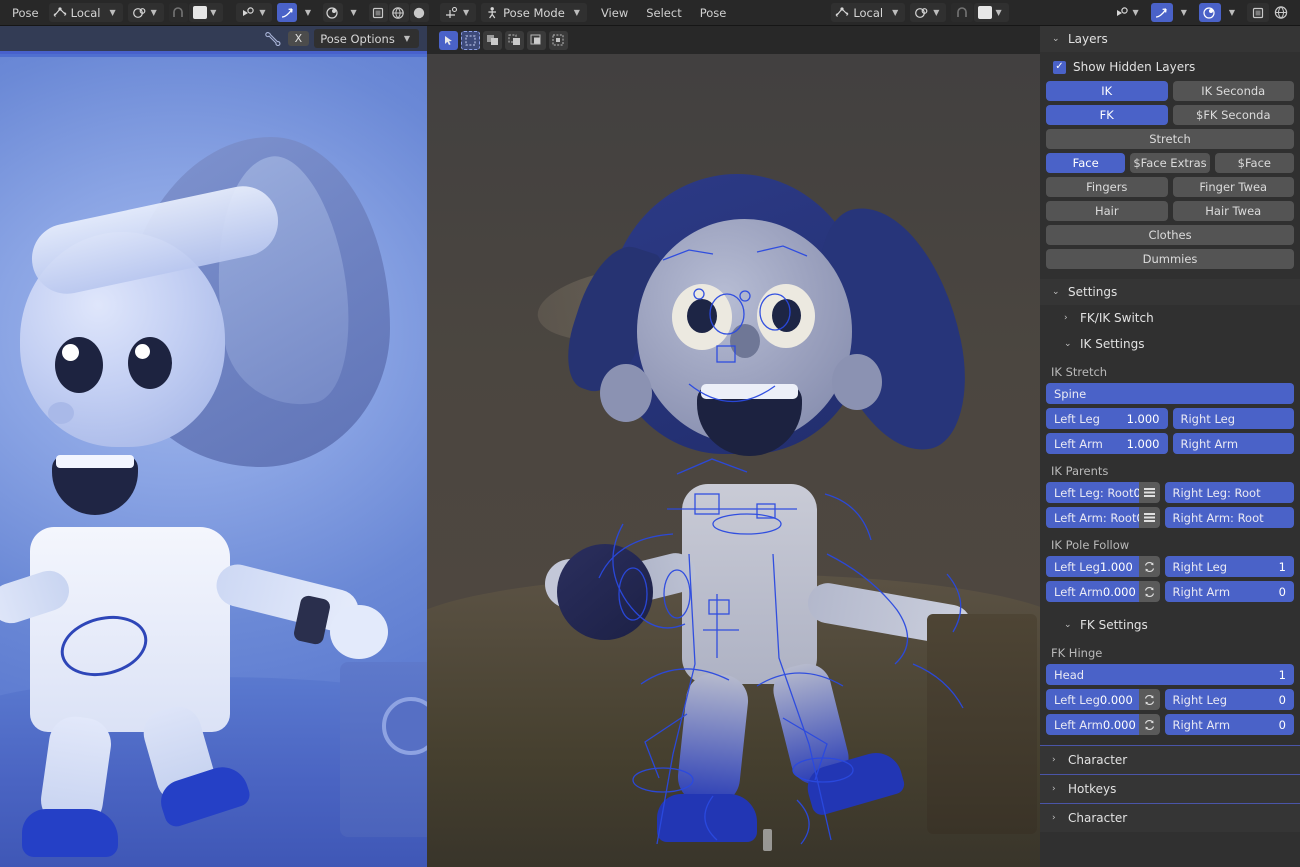 The width and height of the screenshot is (1300, 867). Describe the element at coordinates (991, 12) in the screenshot. I see `snap-target-dropdown-mid: ▼` at that location.